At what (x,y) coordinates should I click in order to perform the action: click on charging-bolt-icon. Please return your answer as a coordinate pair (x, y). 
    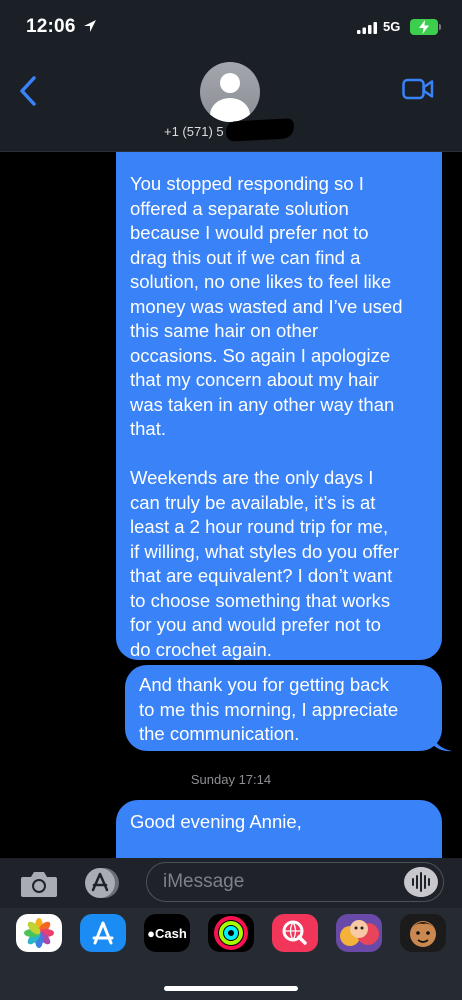
    Looking at the image, I should click on (424, 27).